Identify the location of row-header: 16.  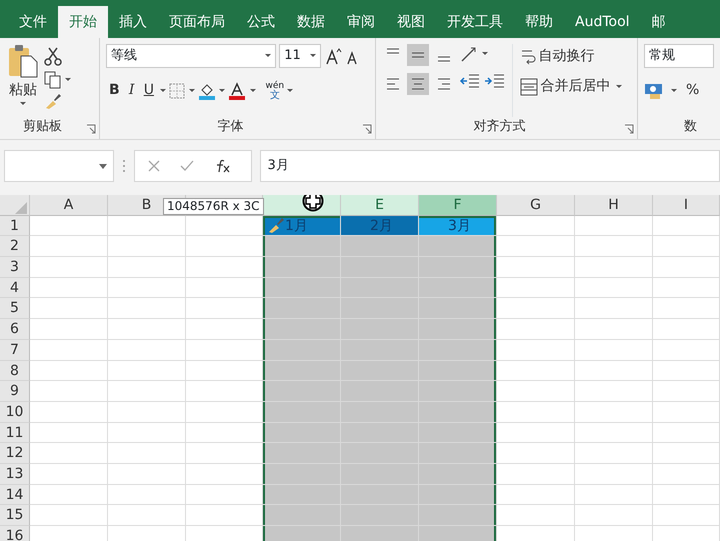
(15, 533).